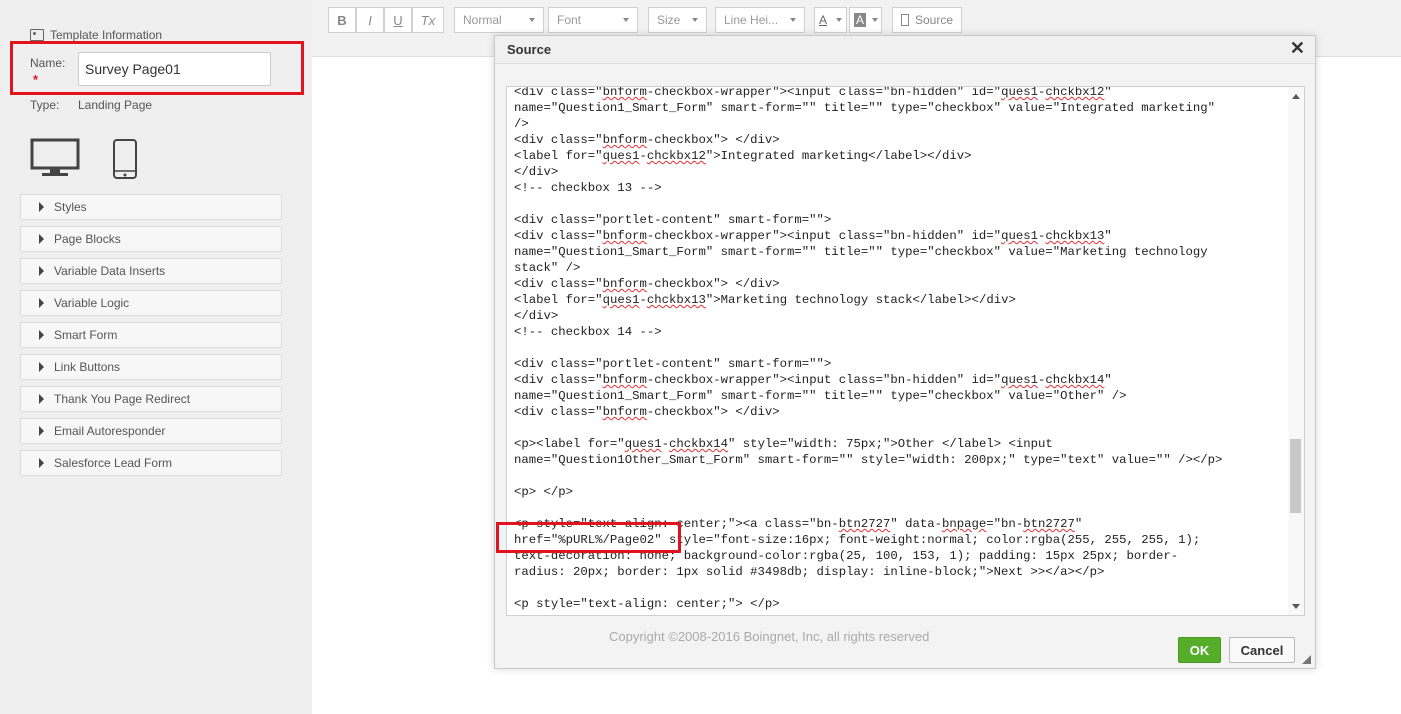 This screenshot has width=1401, height=714. Describe the element at coordinates (122, 399) in the screenshot. I see `sidebar-item-label: Thank You Page Redirect` at that location.